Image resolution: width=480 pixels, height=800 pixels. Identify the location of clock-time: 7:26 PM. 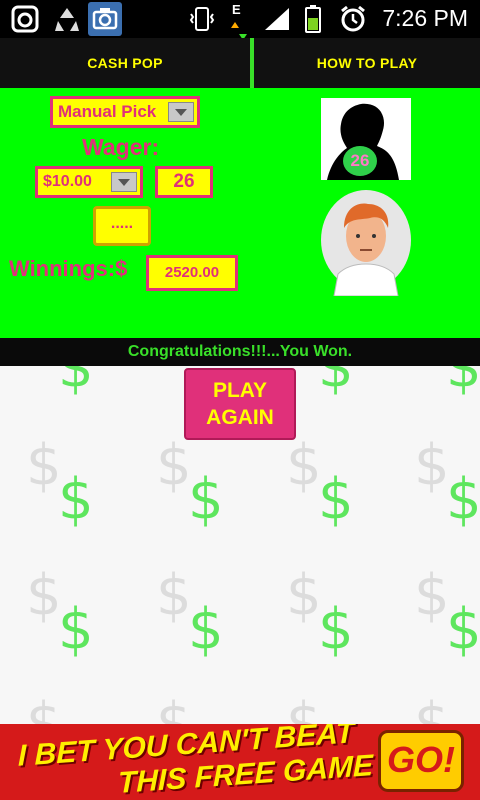
(425, 18).